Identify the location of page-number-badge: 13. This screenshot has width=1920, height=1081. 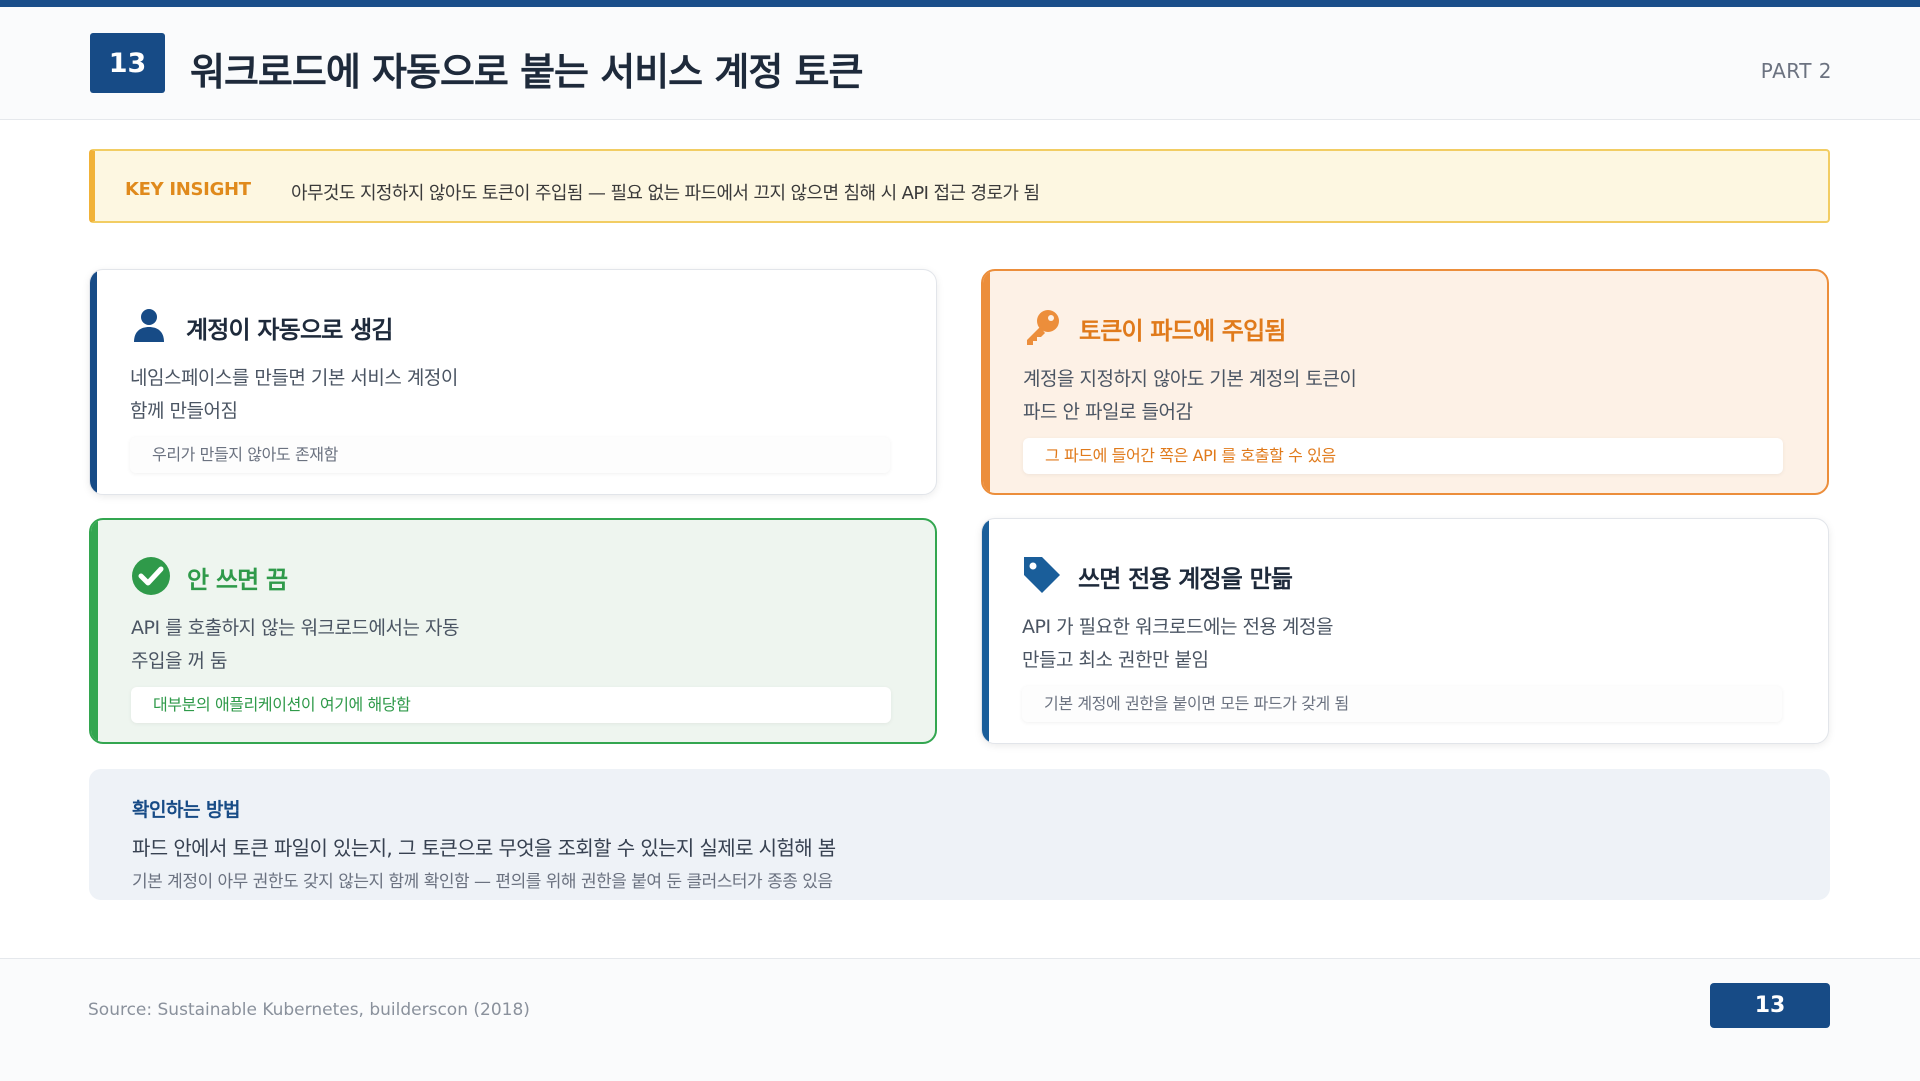
(1770, 1005).